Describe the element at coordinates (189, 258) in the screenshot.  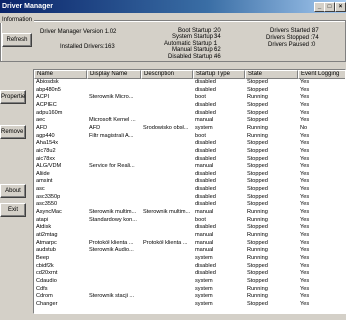
I see `table-row: Beep system Running Yes` at that location.